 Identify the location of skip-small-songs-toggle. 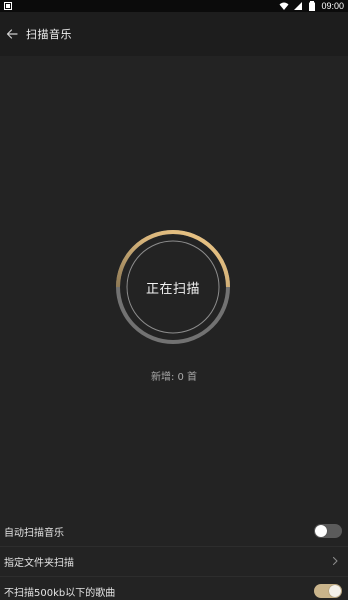
(328, 591).